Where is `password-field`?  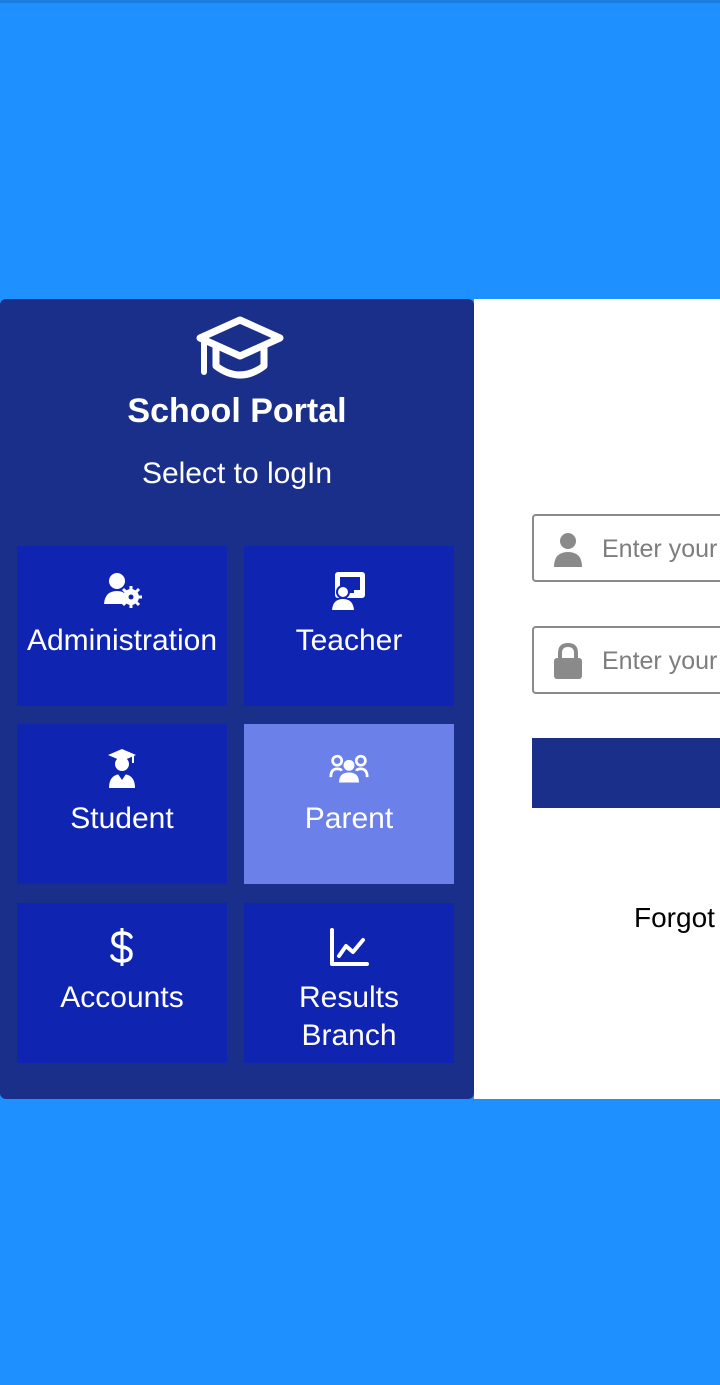 password-field is located at coordinates (626, 660).